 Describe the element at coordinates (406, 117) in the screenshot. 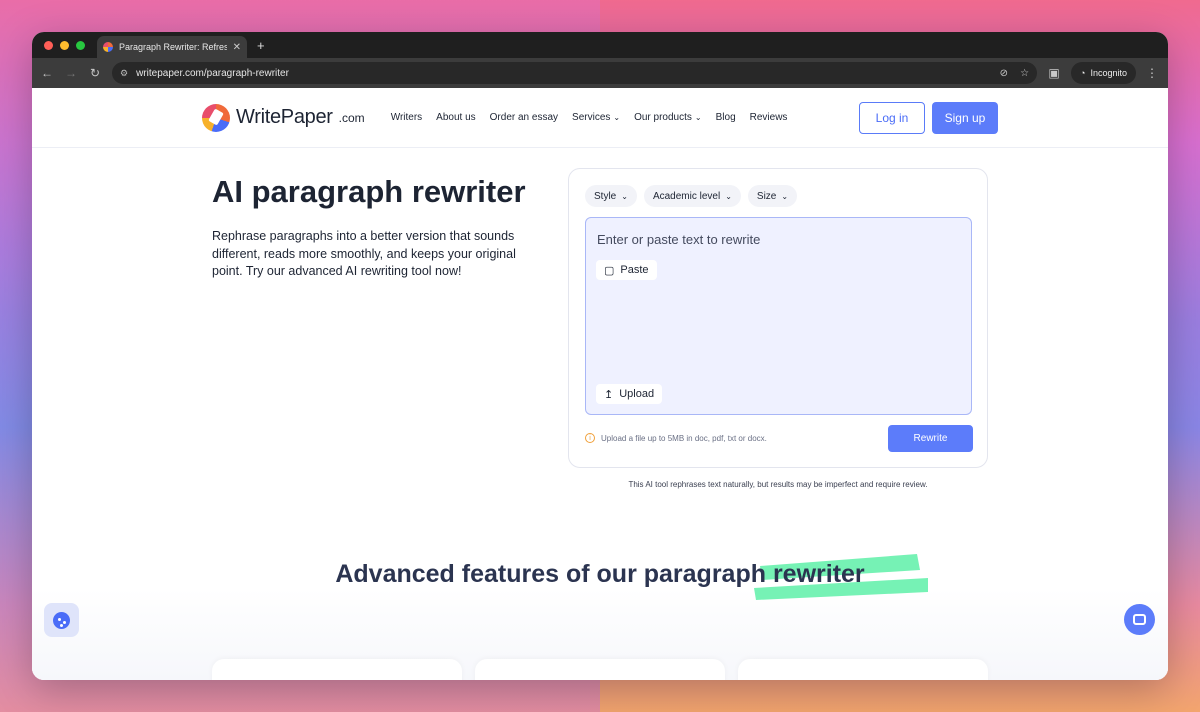

I see `nav-item-writers: Writers` at that location.